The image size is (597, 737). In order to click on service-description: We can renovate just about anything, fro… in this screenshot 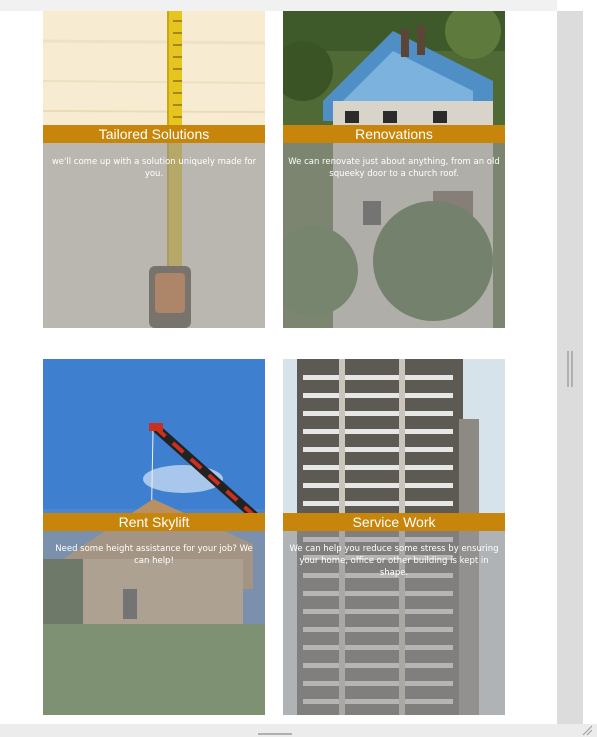, I will do `click(394, 168)`.